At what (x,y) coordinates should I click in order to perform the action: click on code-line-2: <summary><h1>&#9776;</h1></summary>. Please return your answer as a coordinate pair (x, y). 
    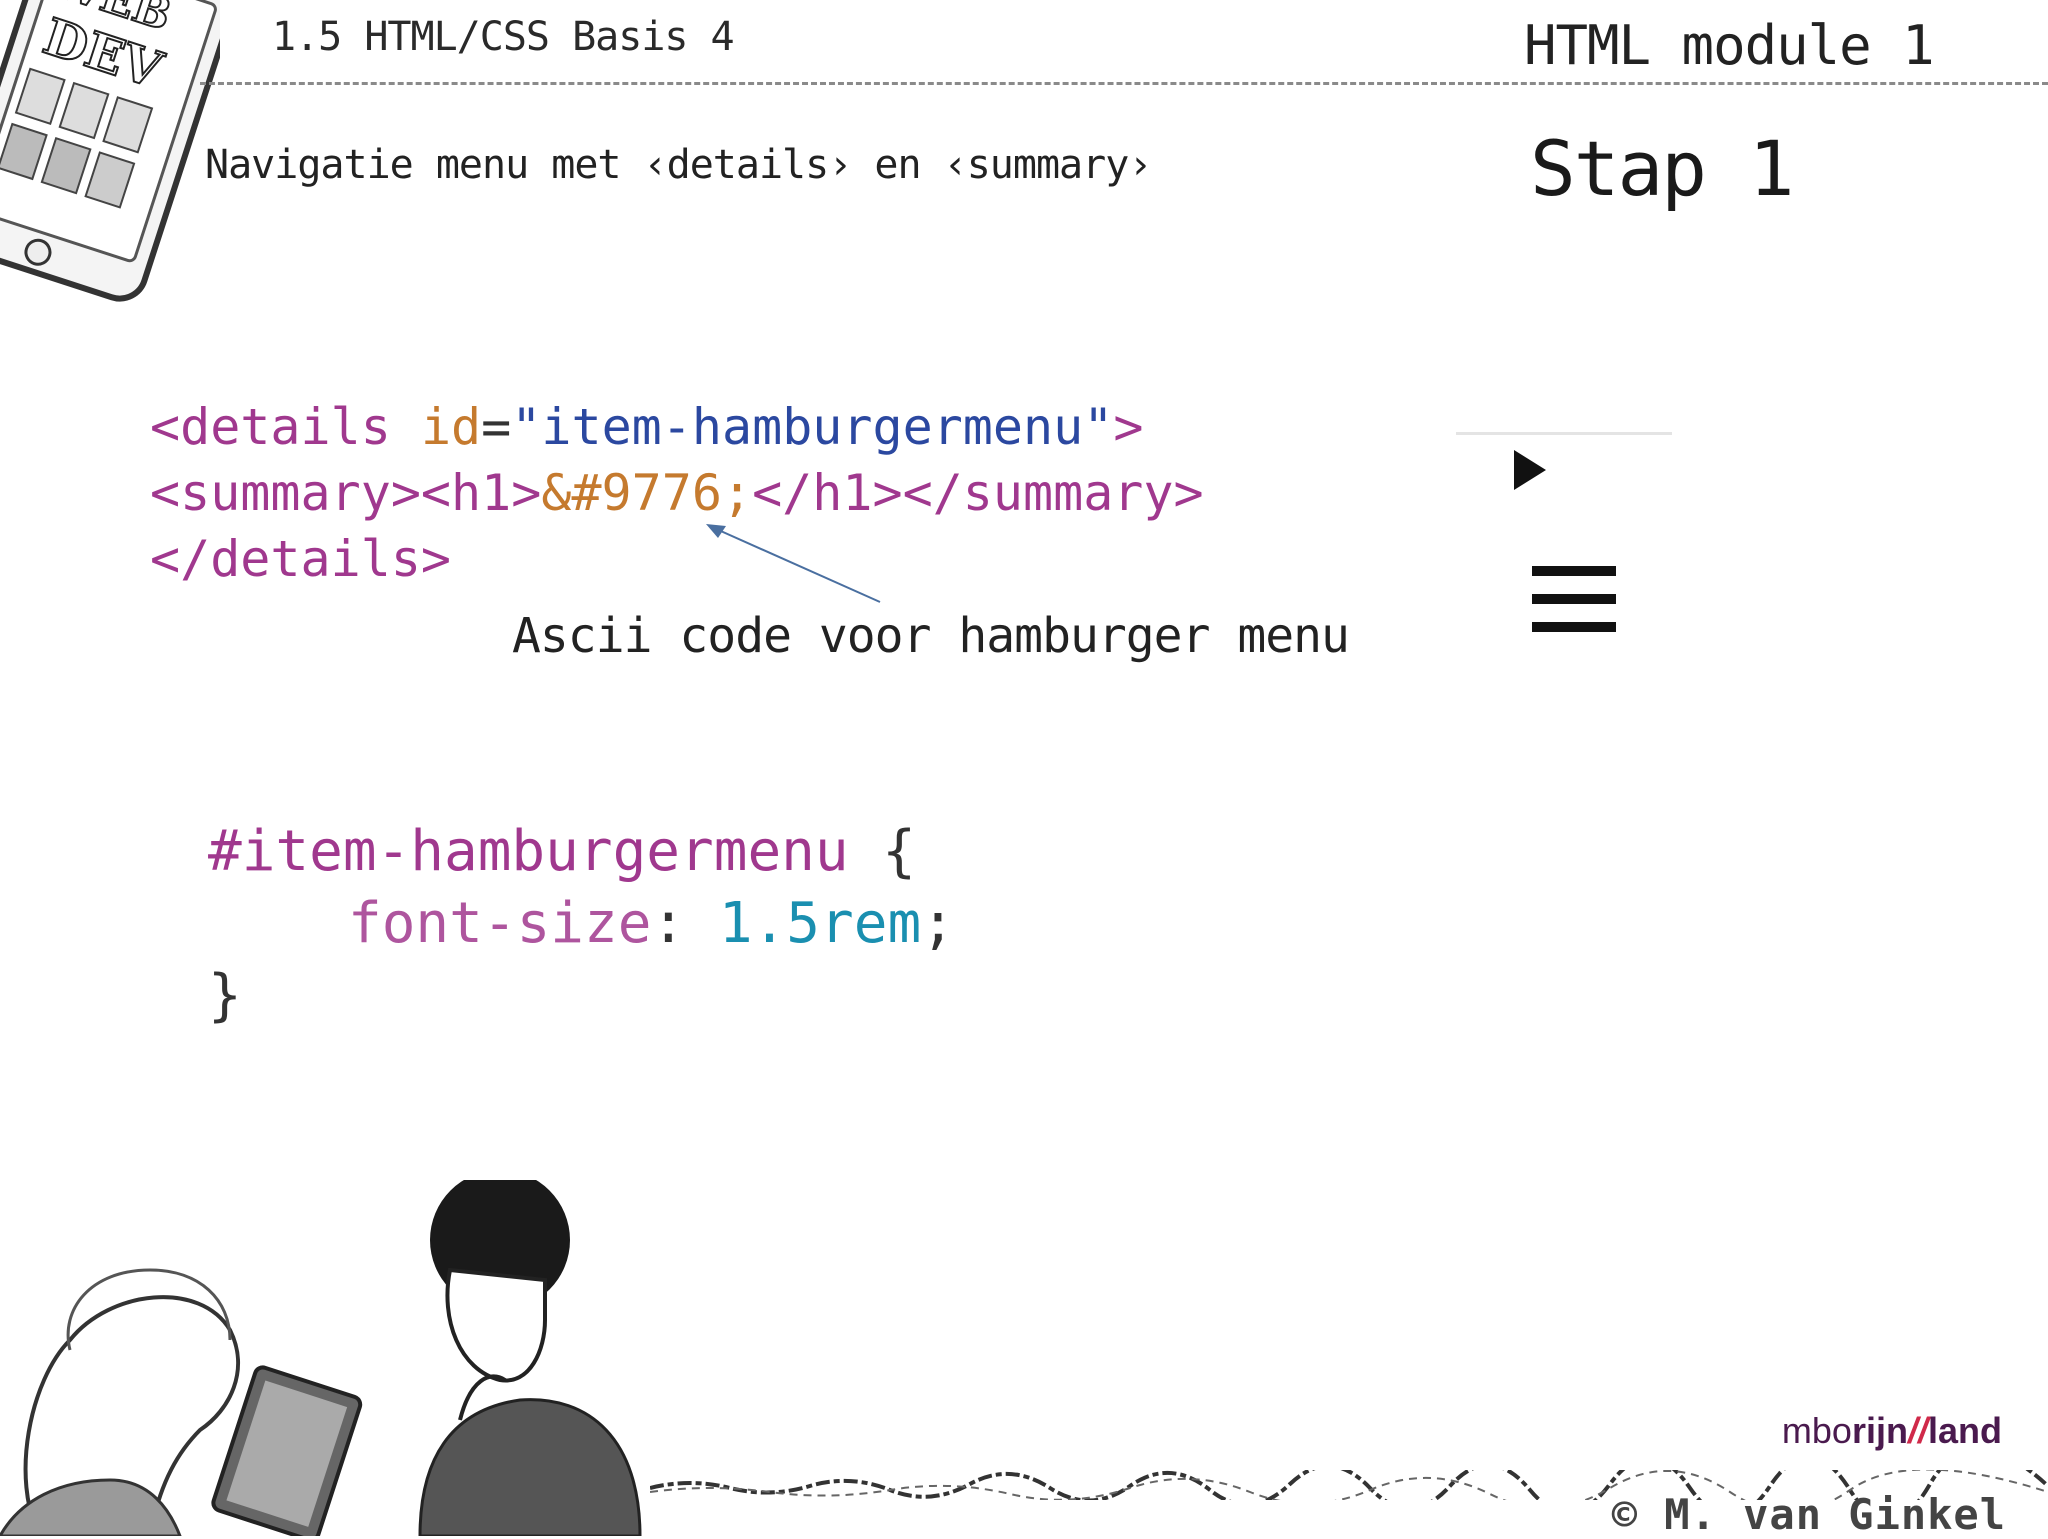
    Looking at the image, I should click on (677, 493).